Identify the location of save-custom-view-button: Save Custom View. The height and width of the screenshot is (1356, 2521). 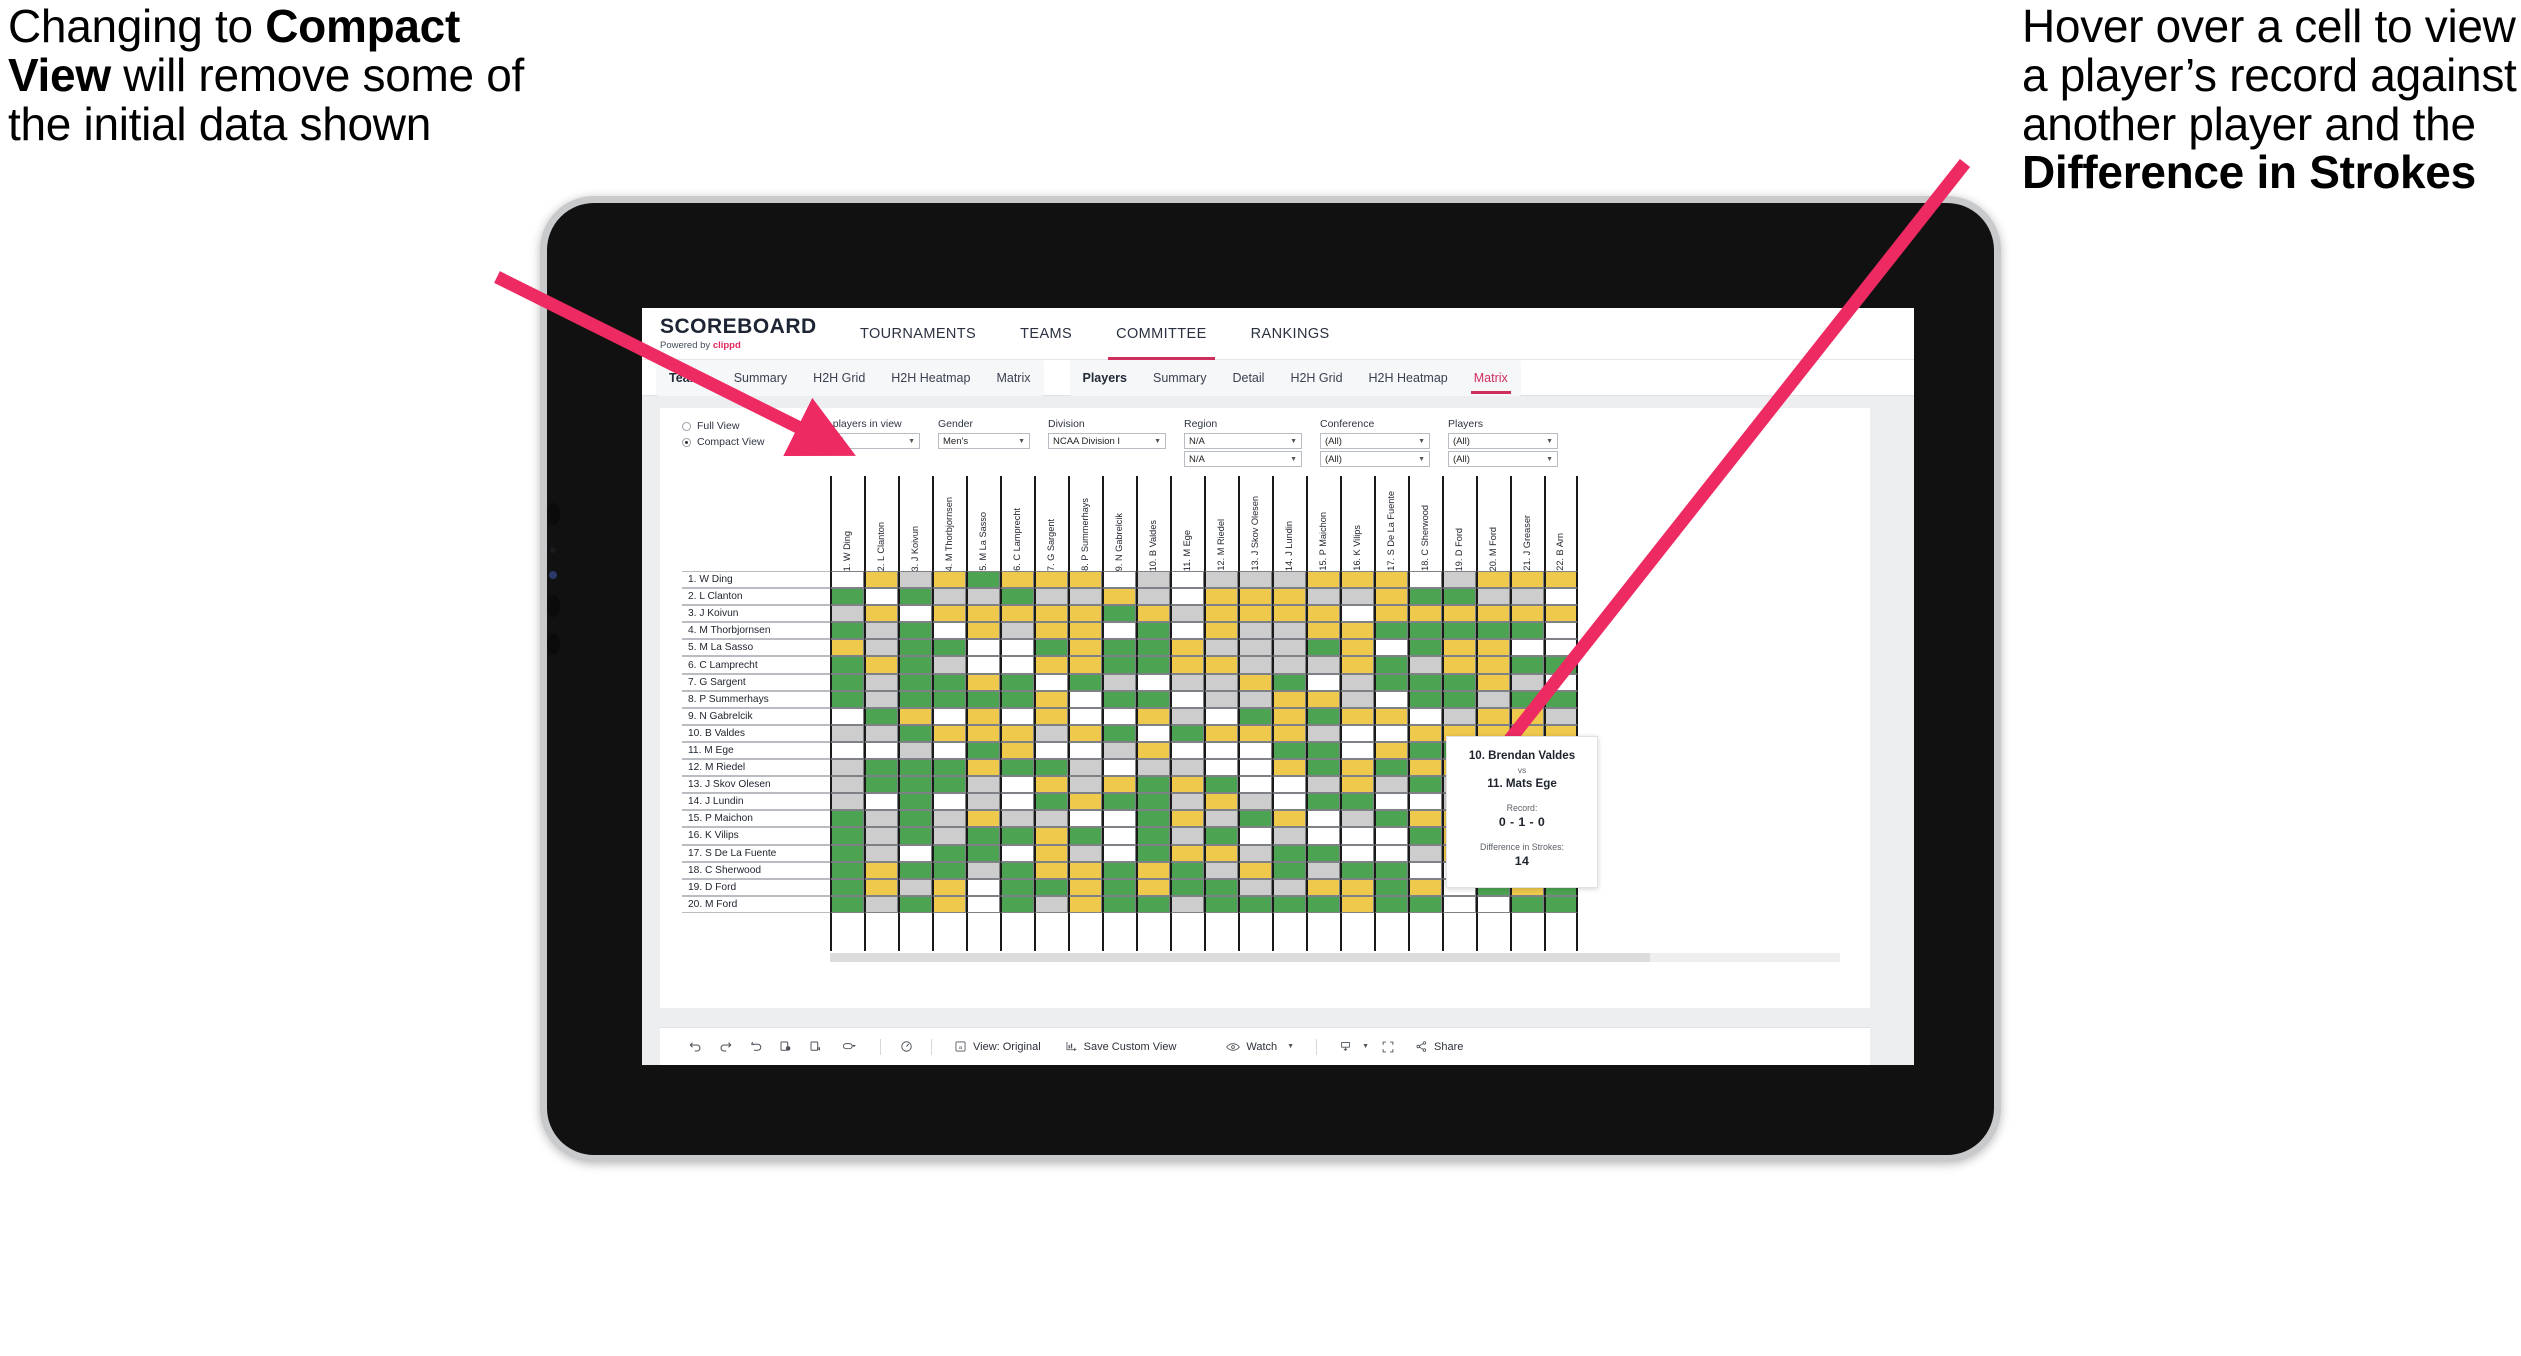
(1121, 1046).